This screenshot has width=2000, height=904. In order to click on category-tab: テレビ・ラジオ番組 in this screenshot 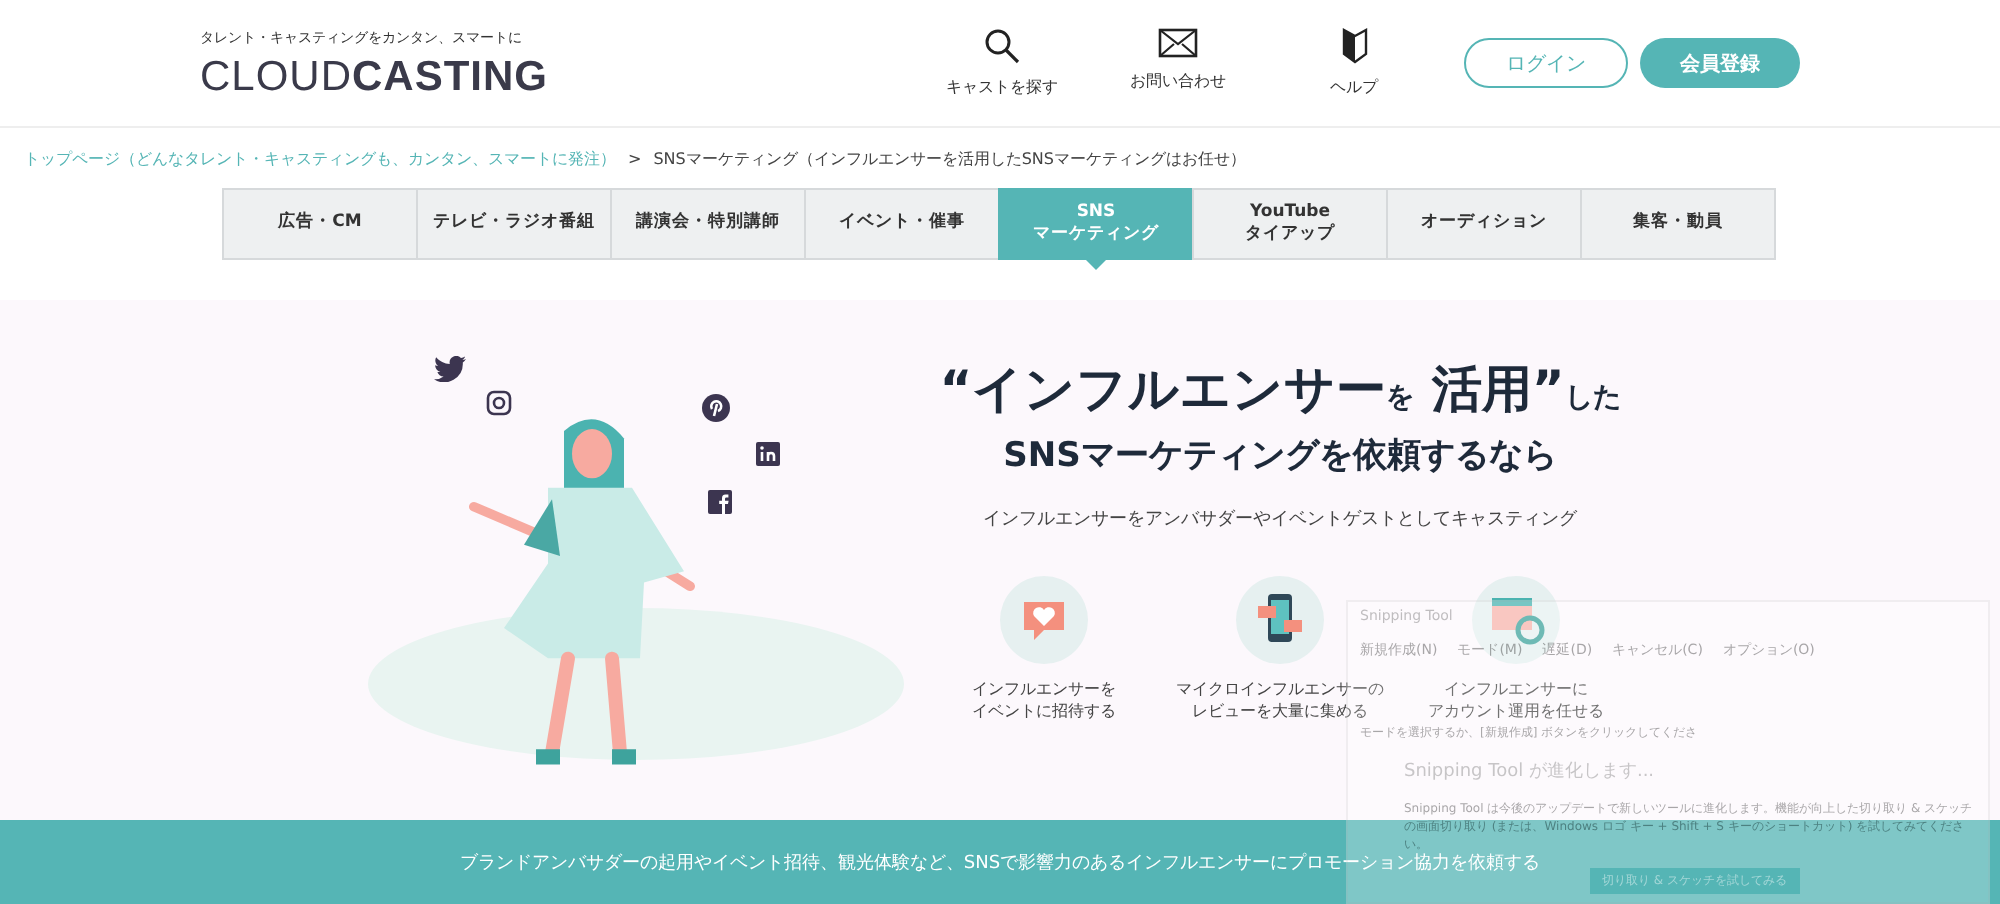, I will do `click(514, 224)`.